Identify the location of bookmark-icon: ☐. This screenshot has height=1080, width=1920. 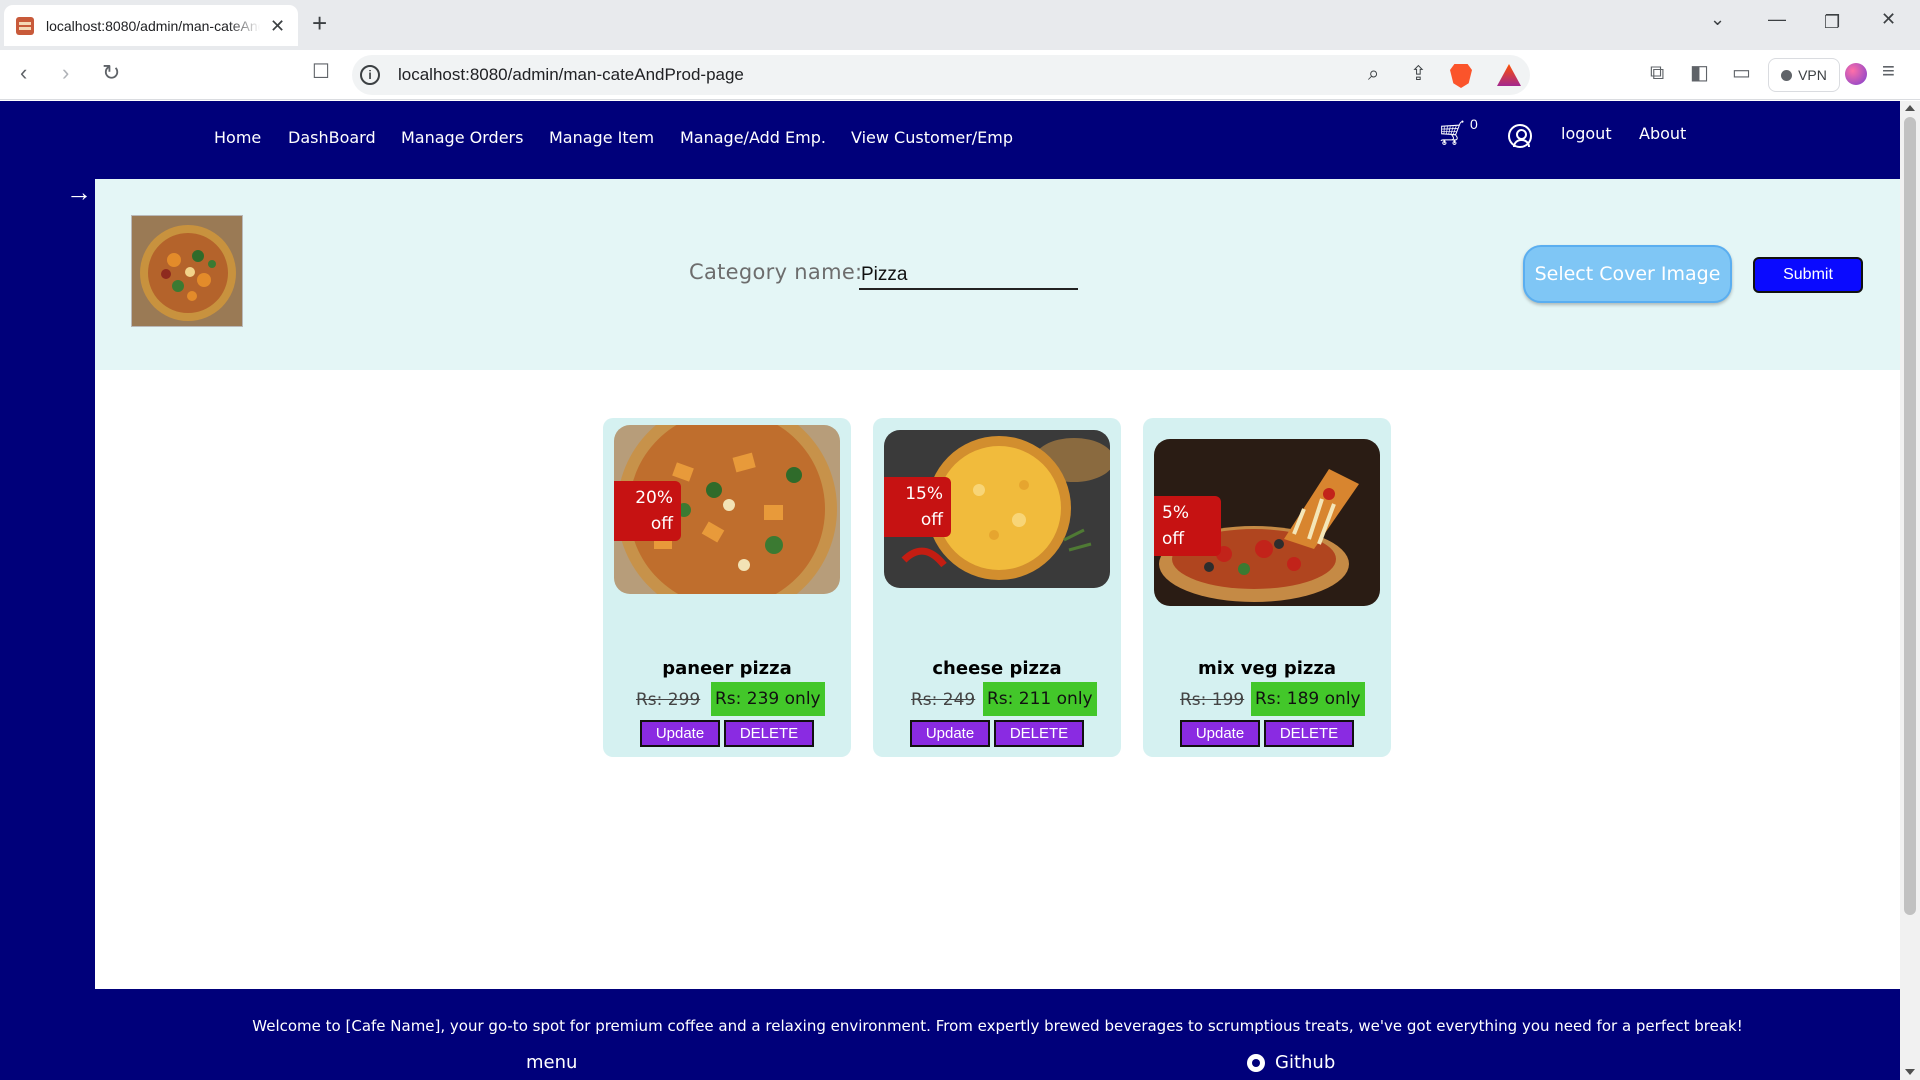
(321, 72).